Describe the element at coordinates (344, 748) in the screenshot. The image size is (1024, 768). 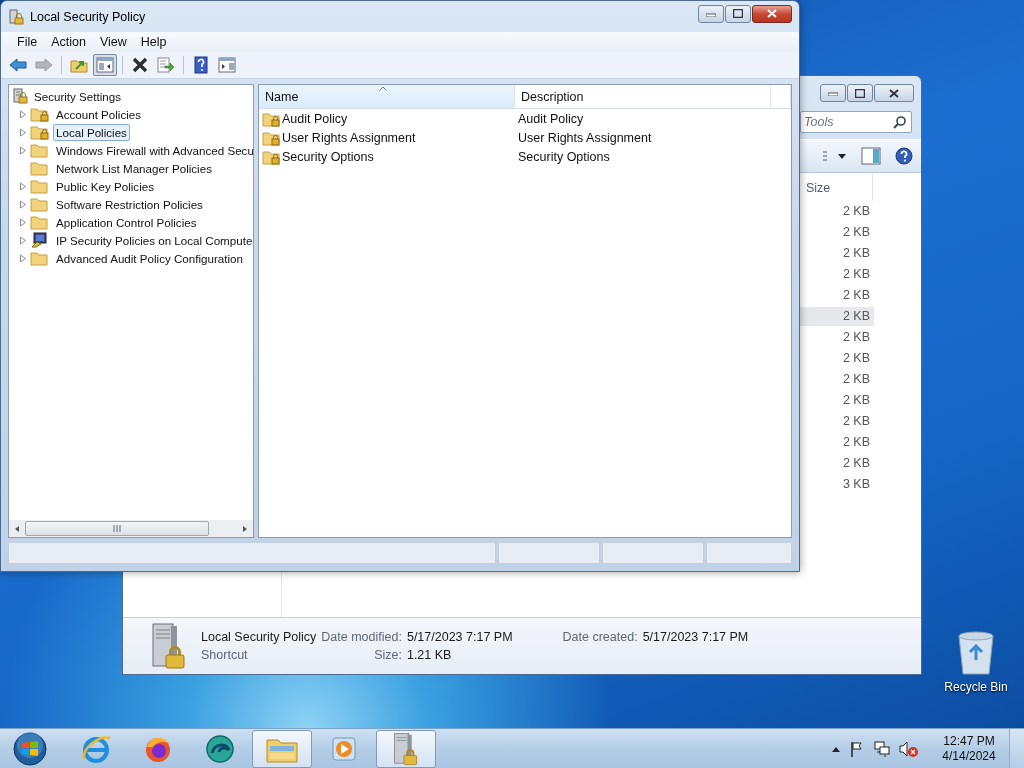
I see `play-icon` at that location.